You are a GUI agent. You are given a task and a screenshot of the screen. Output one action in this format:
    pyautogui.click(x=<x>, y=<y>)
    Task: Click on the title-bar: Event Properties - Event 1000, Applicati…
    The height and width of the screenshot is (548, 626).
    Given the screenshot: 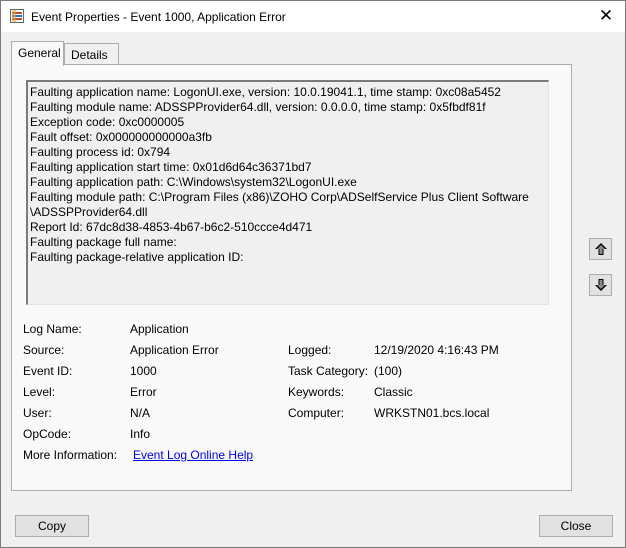 What is the action you would take?
    pyautogui.click(x=313, y=16)
    